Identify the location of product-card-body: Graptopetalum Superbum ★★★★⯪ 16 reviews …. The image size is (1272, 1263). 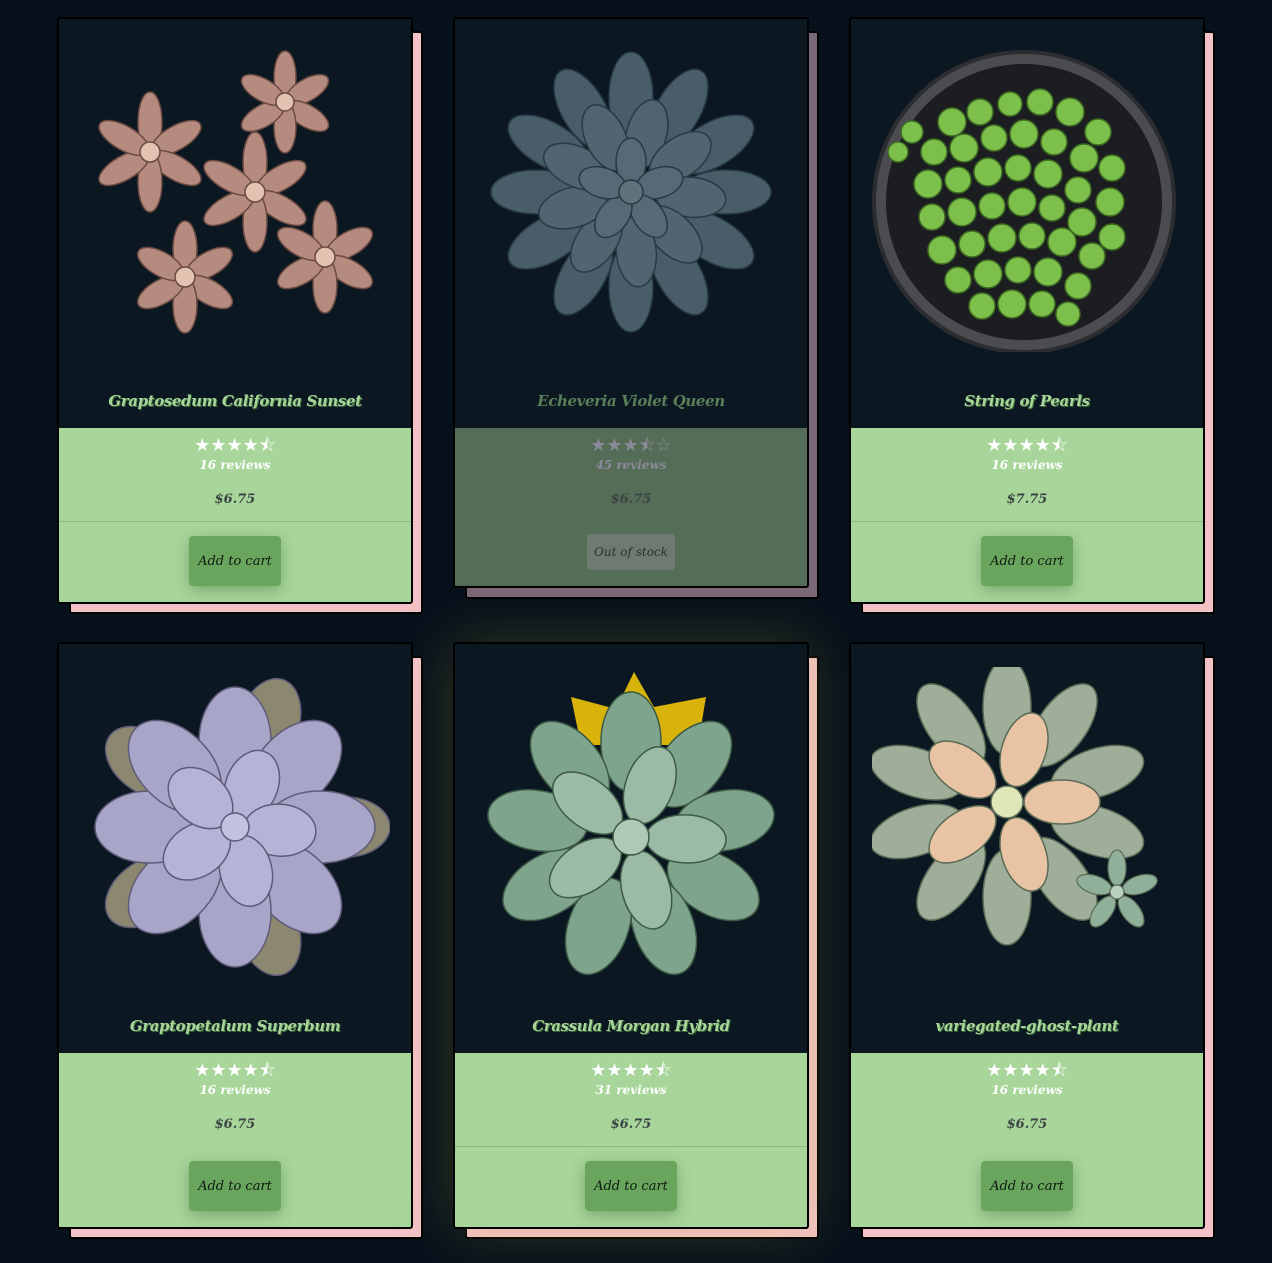
(235, 935).